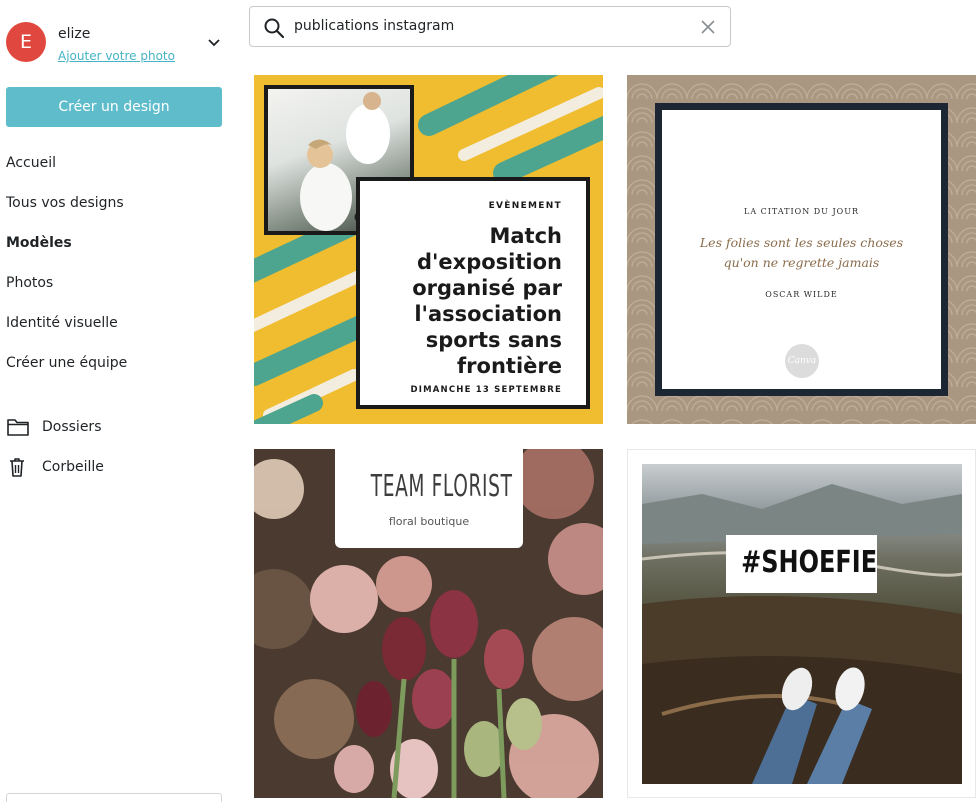 The image size is (980, 802). What do you see at coordinates (117, 163) in the screenshot?
I see `sidebar-item-accueil: Accueil` at bounding box center [117, 163].